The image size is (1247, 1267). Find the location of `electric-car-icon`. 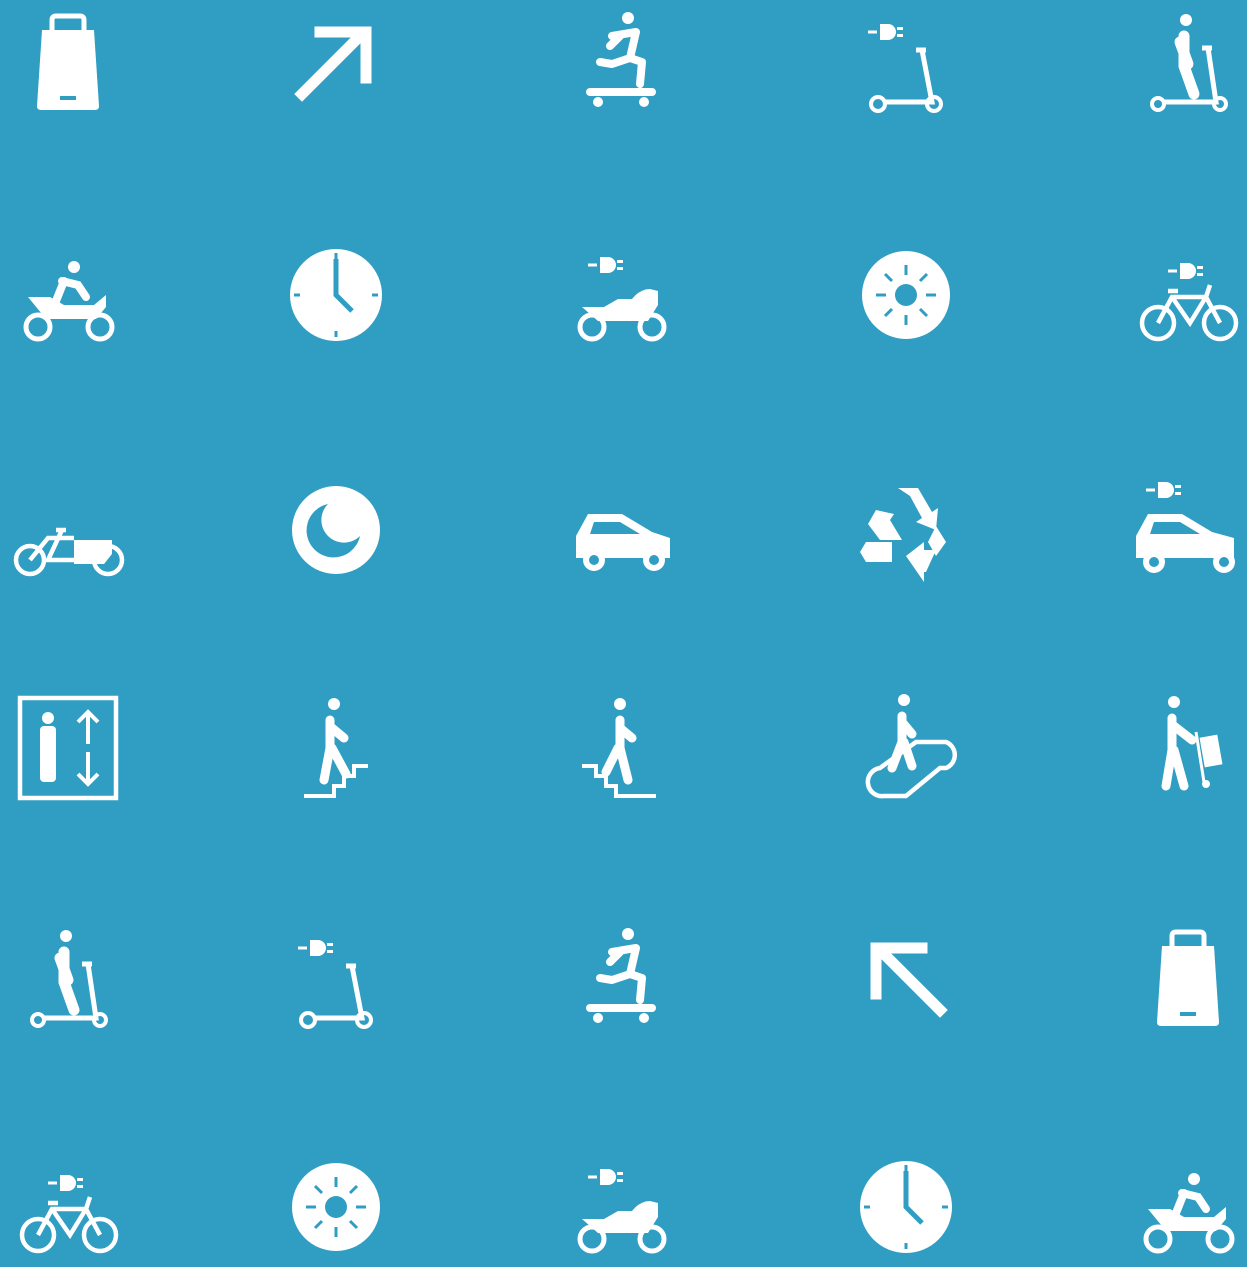

electric-car-icon is located at coordinates (1187, 530).